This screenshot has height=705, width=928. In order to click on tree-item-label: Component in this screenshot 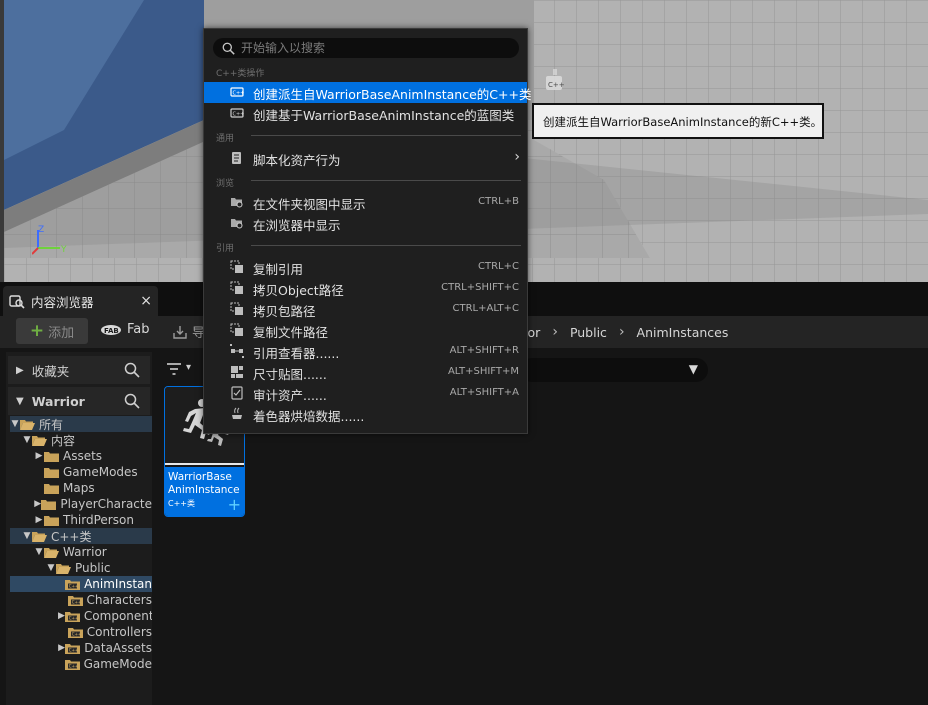, I will do `click(117, 616)`.